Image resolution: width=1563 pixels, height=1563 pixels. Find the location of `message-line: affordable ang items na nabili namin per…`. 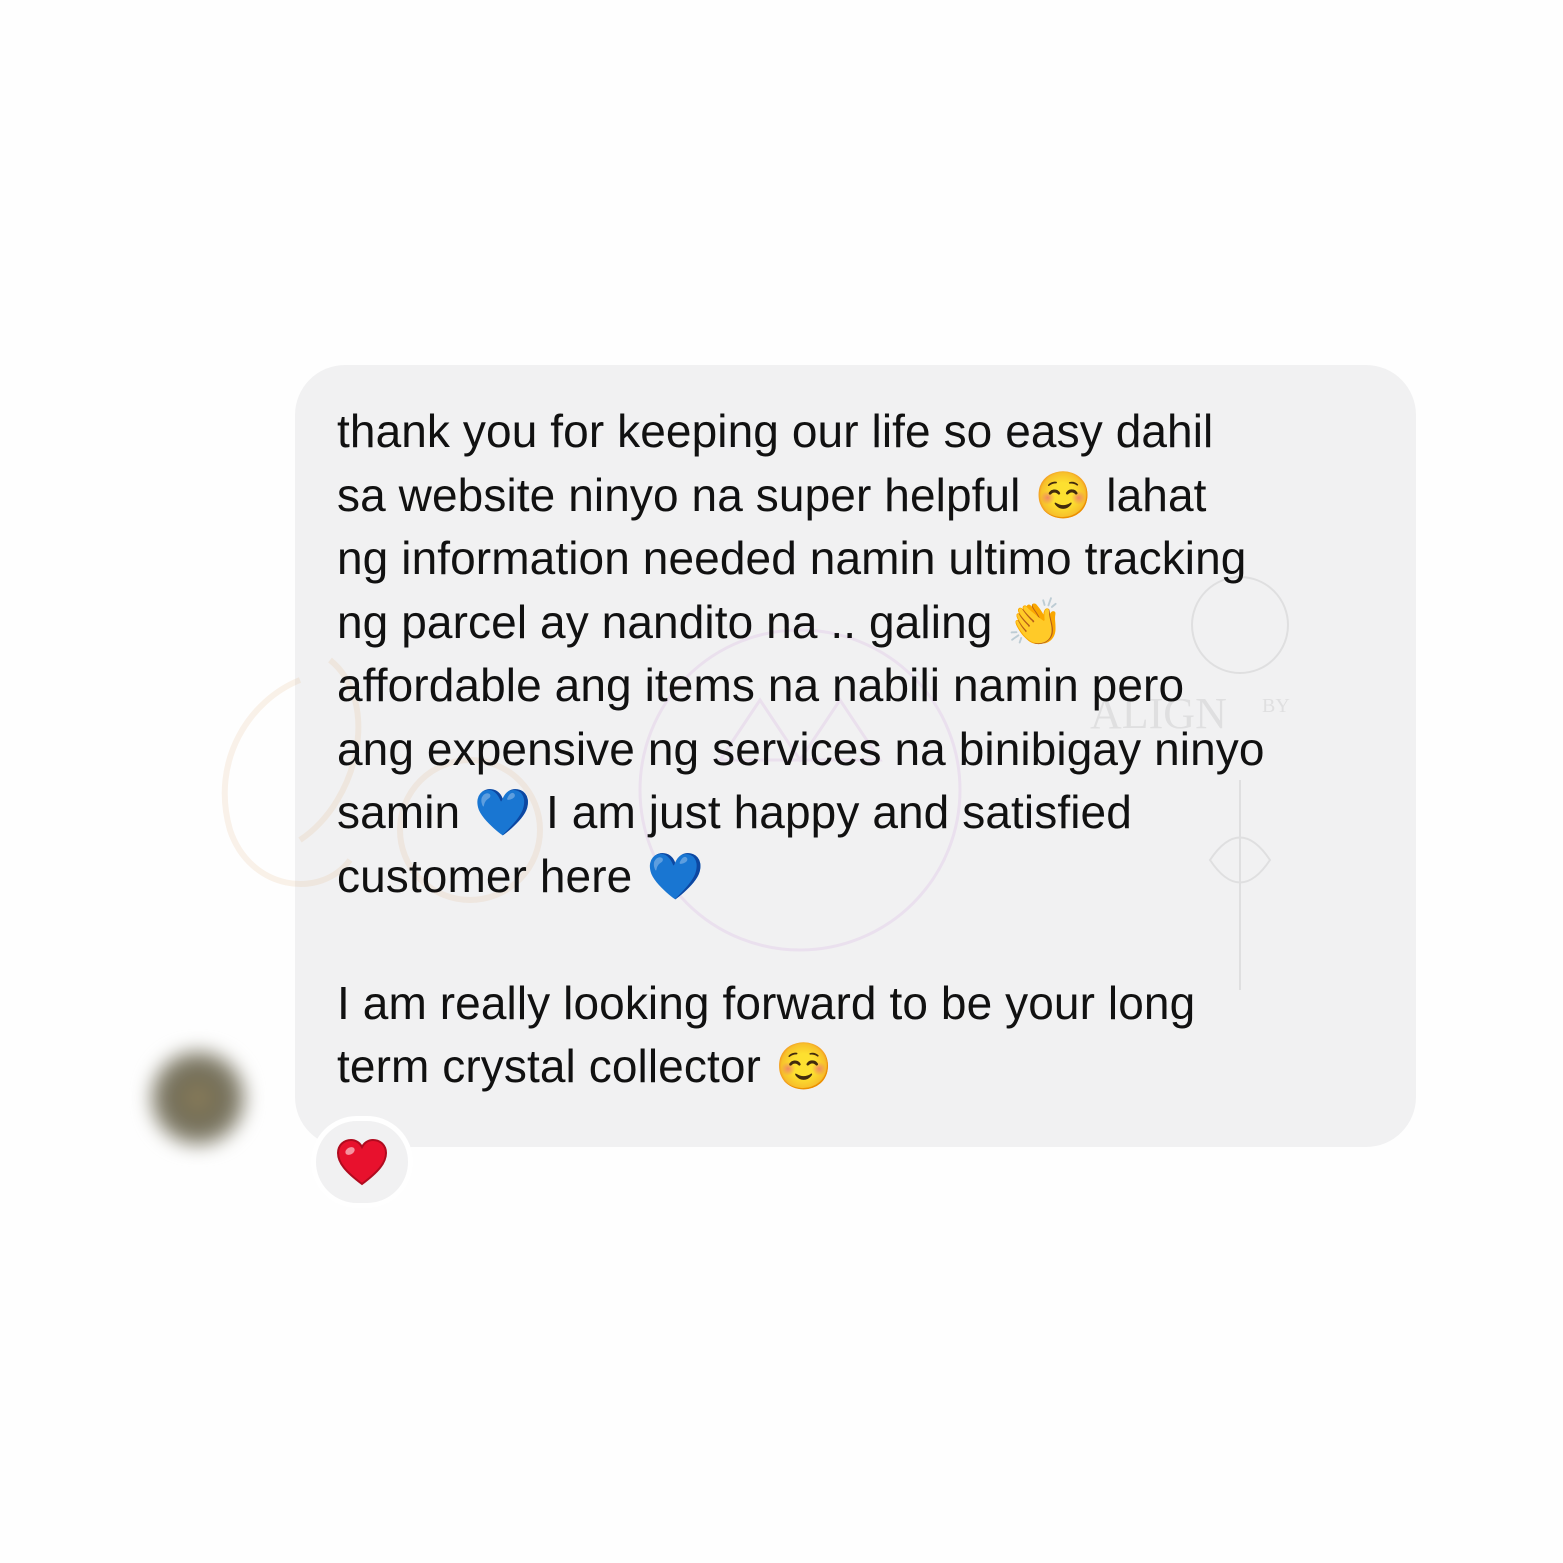

message-line: affordable ang items na nabili namin per… is located at coordinates (761, 685).